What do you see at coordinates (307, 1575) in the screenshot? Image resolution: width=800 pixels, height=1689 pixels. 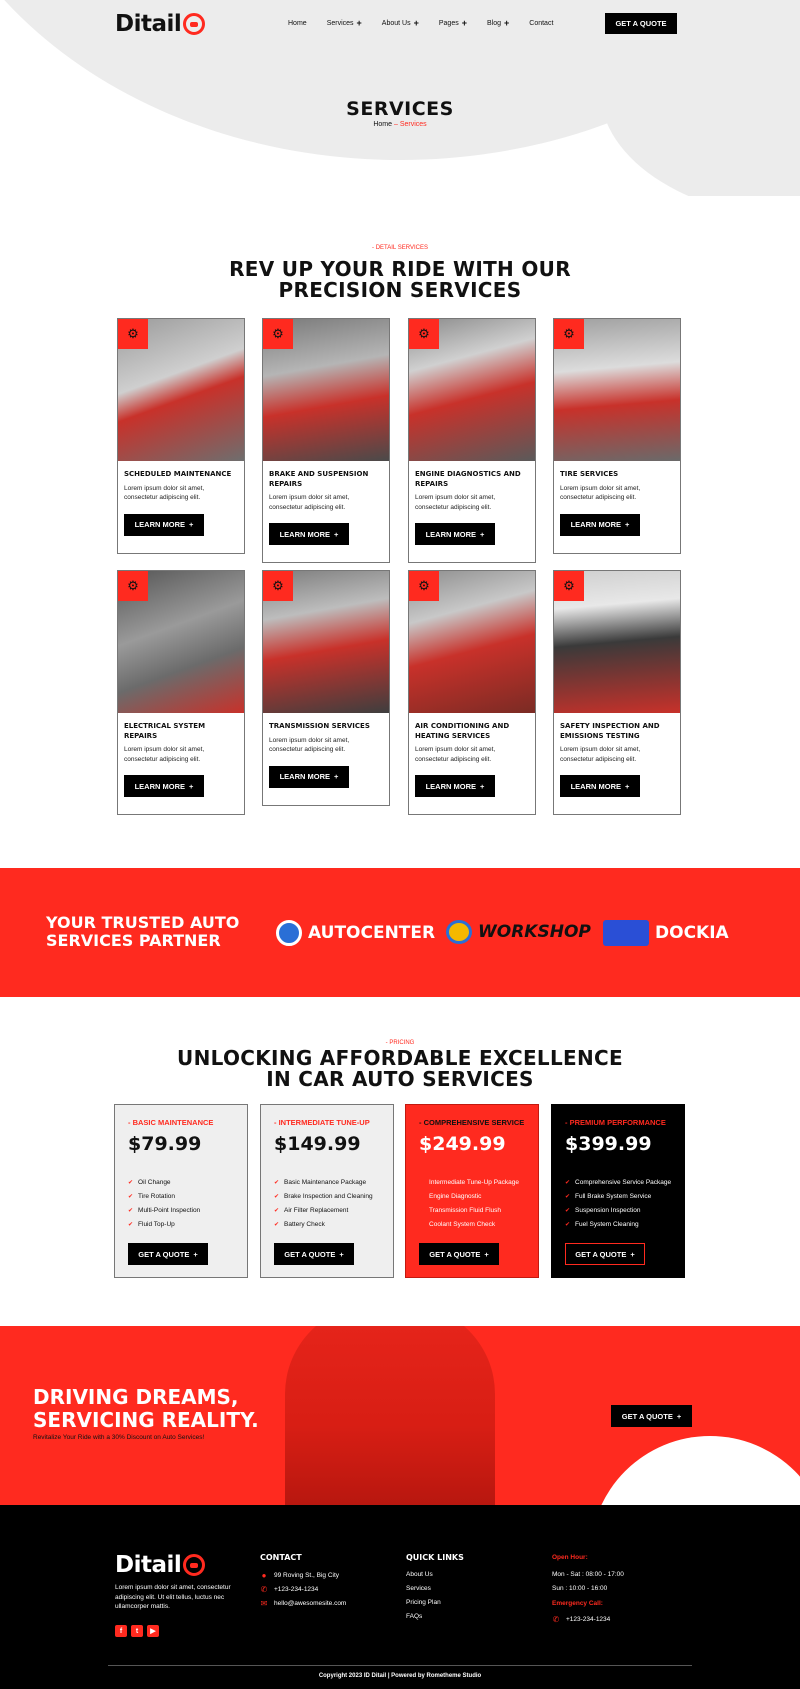 I see `address-text: 99 Roving St., Big City` at bounding box center [307, 1575].